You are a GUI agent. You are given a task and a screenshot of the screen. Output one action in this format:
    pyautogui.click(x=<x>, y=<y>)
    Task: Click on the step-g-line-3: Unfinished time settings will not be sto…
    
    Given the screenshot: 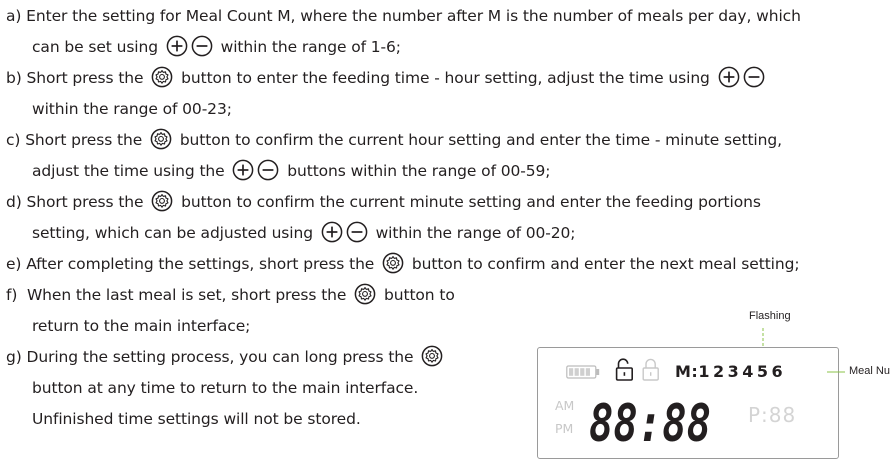 What is the action you would take?
    pyautogui.click(x=196, y=419)
    